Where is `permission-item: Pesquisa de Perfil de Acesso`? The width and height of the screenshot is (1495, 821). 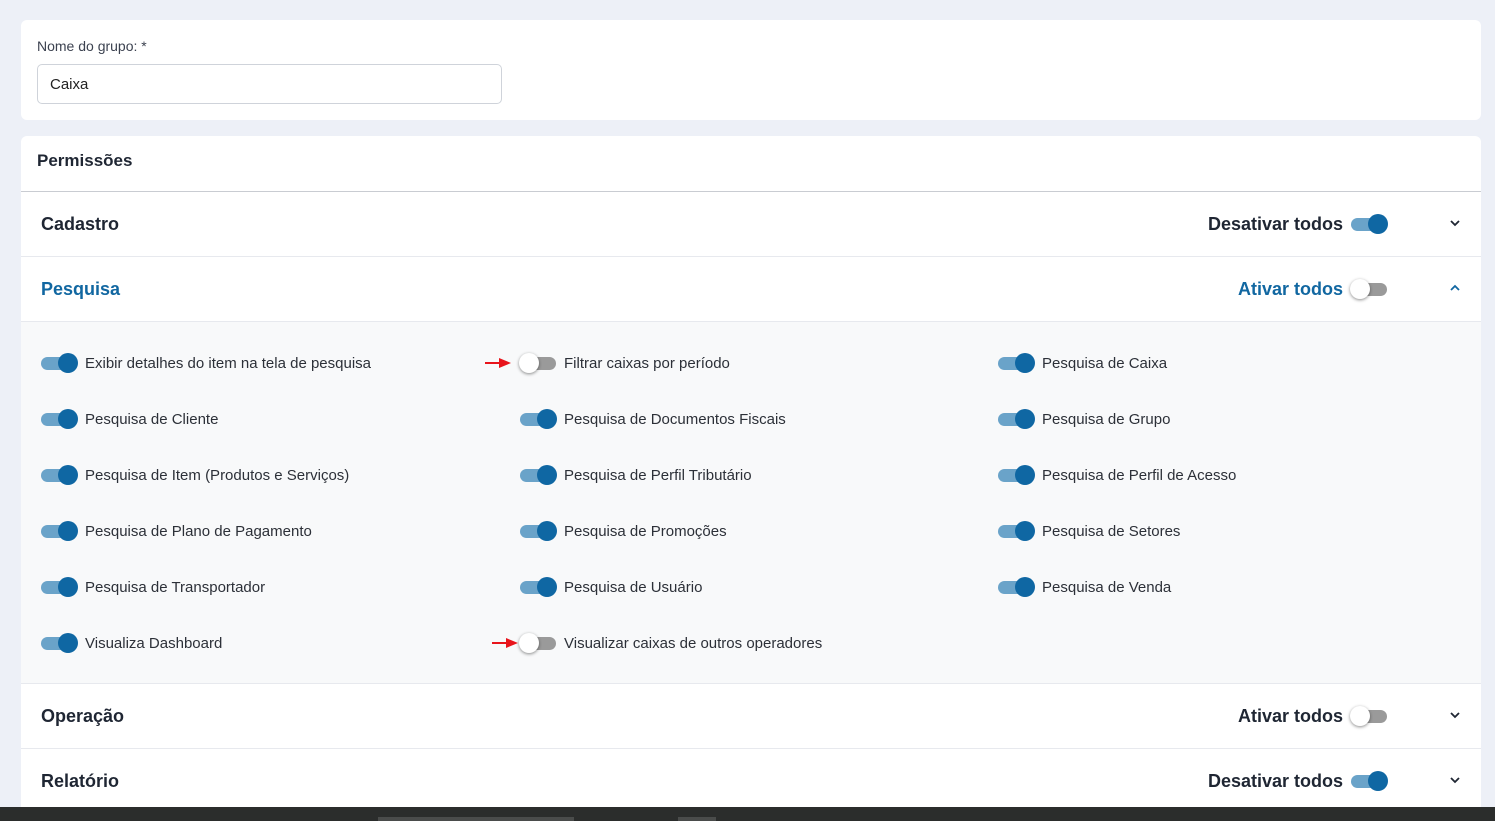 permission-item: Pesquisa de Perfil de Acesso is located at coordinates (1117, 475).